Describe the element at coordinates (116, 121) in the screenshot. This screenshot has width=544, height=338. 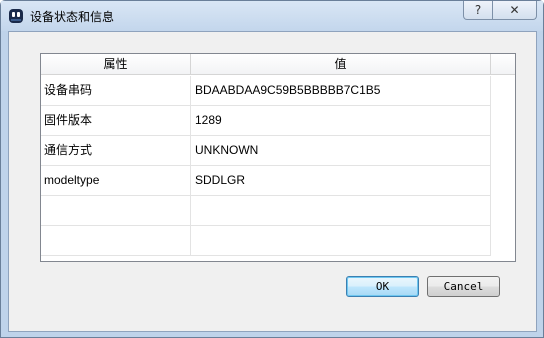
I see `property-cell: 固件版本` at that location.